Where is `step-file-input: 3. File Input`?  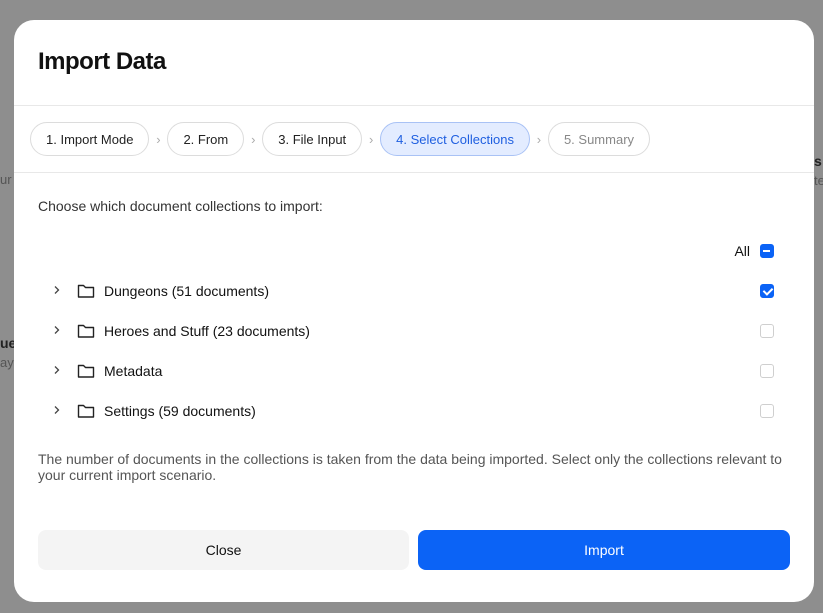
step-file-input: 3. File Input is located at coordinates (312, 139).